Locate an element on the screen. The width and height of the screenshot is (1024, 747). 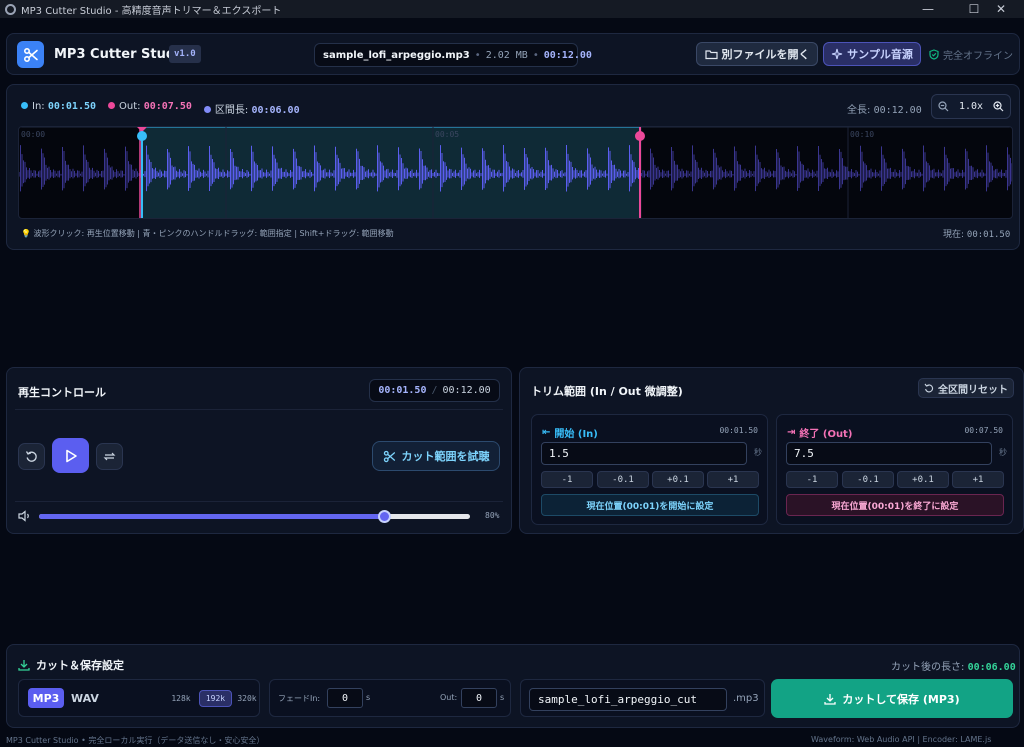
divider is located at coordinates (259, 501).